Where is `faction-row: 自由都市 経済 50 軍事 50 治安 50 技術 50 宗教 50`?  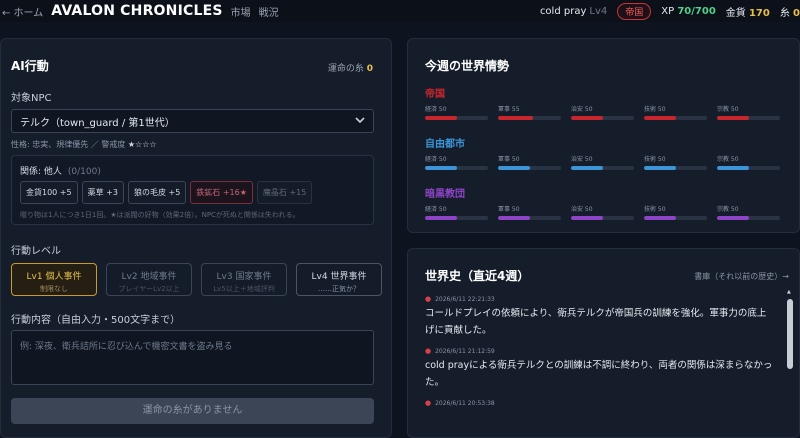 faction-row: 自由都市 経済 50 軍事 50 治安 50 技術 50 宗教 50 is located at coordinates (607, 160).